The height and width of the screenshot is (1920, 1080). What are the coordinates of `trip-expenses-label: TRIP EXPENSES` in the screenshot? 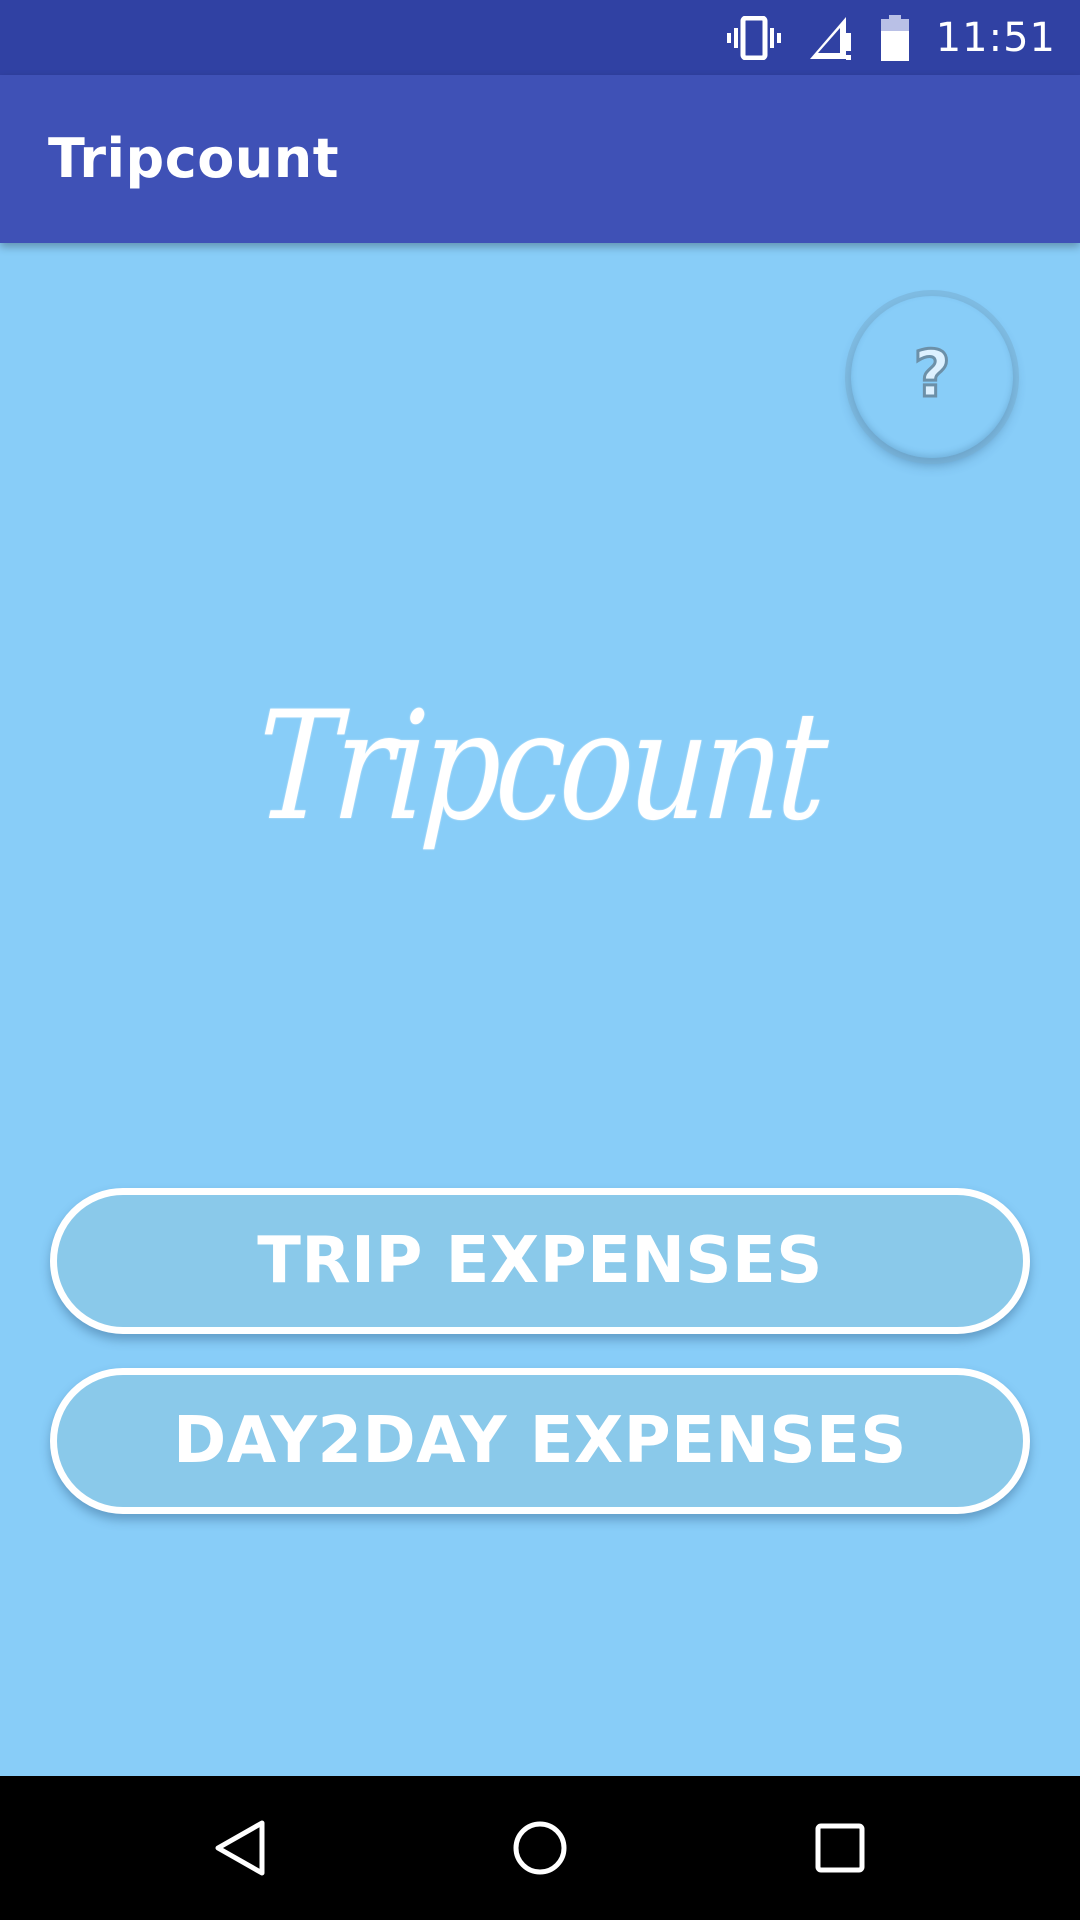 It's located at (540, 1261).